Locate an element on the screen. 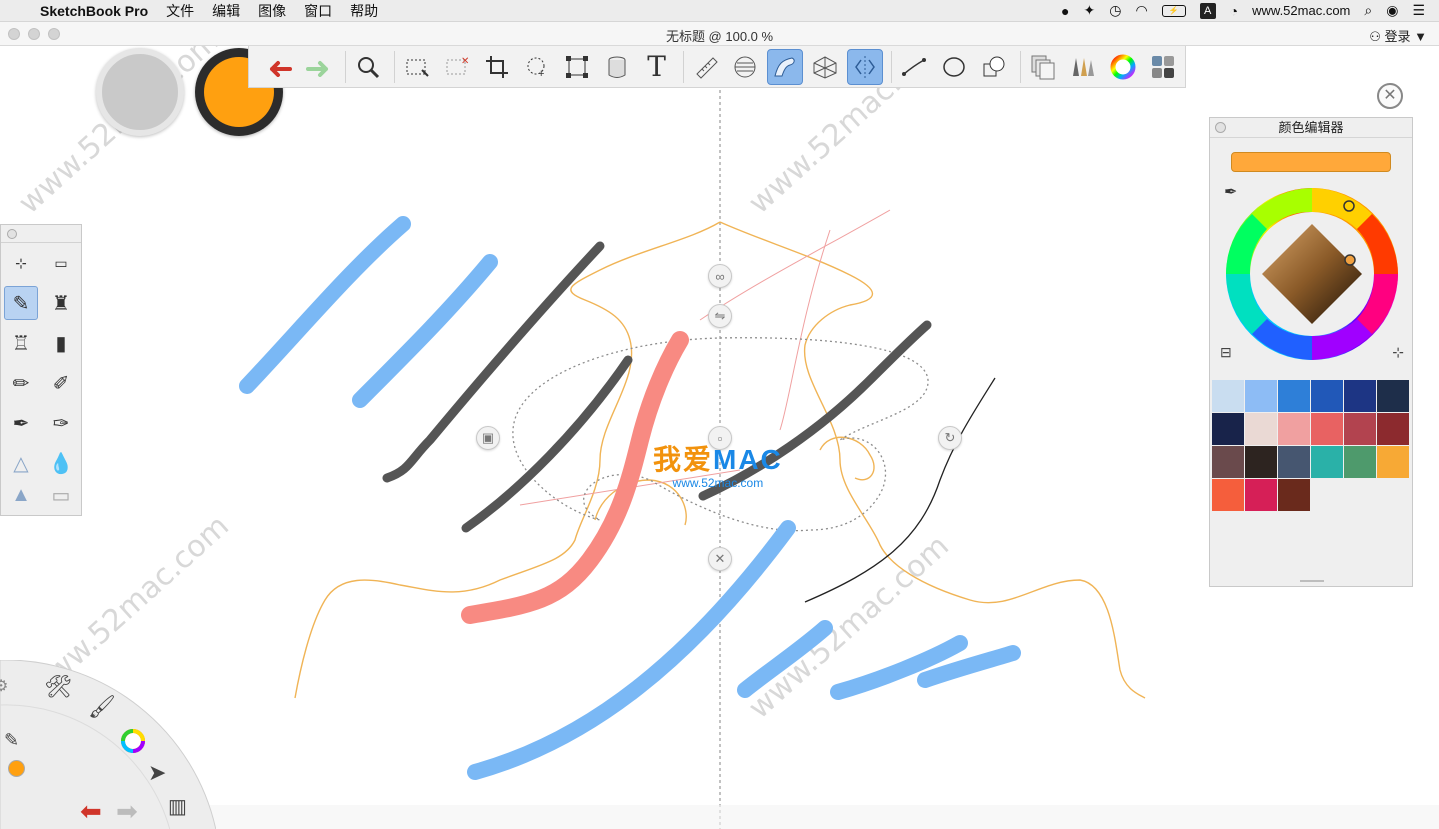  current-brush-icon: ✎ is located at coordinates (11, 740).